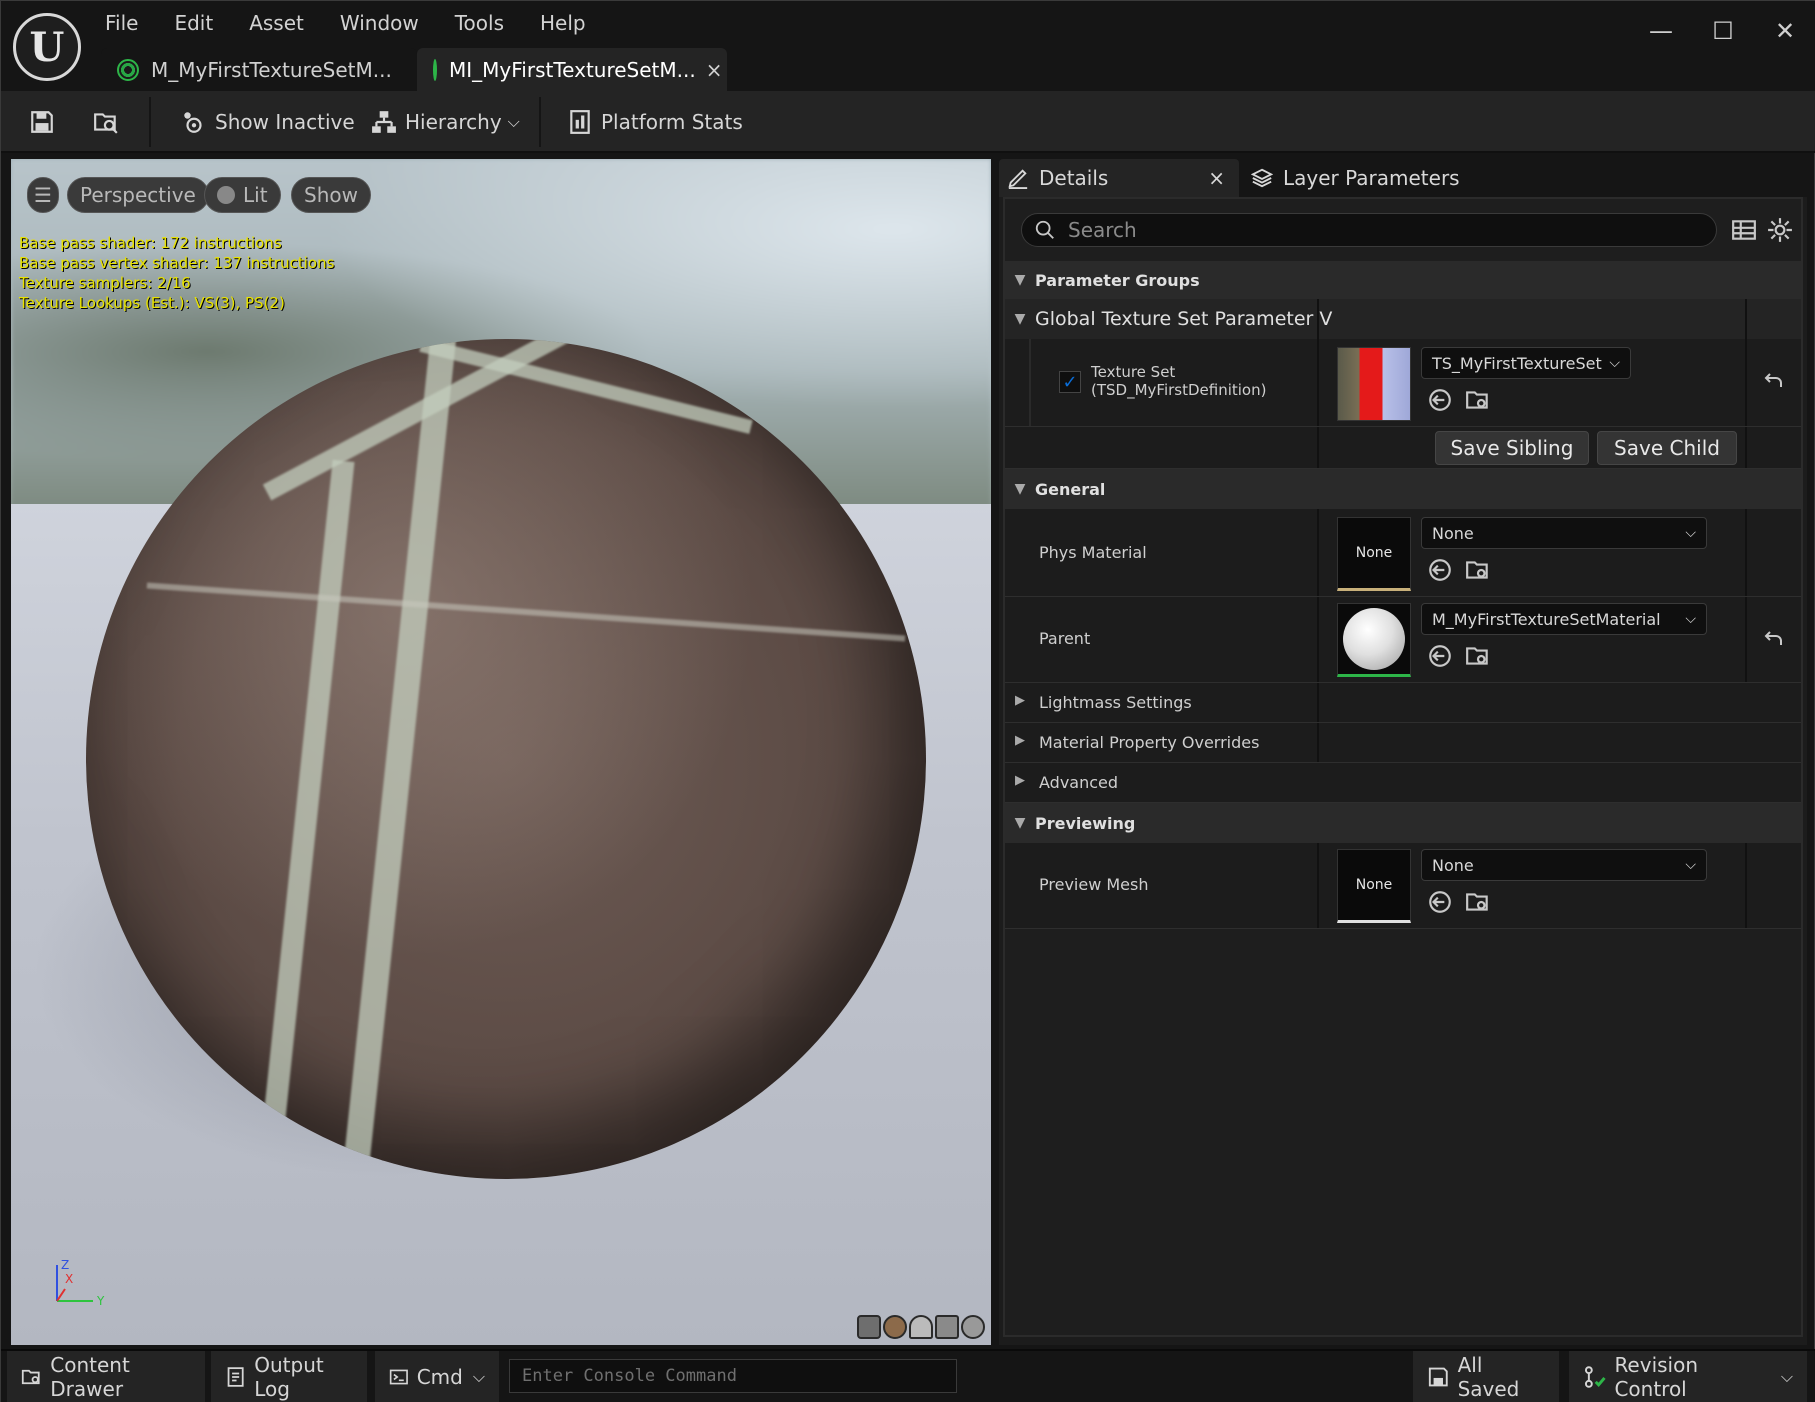 The height and width of the screenshot is (1402, 1815). Describe the element at coordinates (1723, 31) in the screenshot. I see `maximize-button: ☐` at that location.